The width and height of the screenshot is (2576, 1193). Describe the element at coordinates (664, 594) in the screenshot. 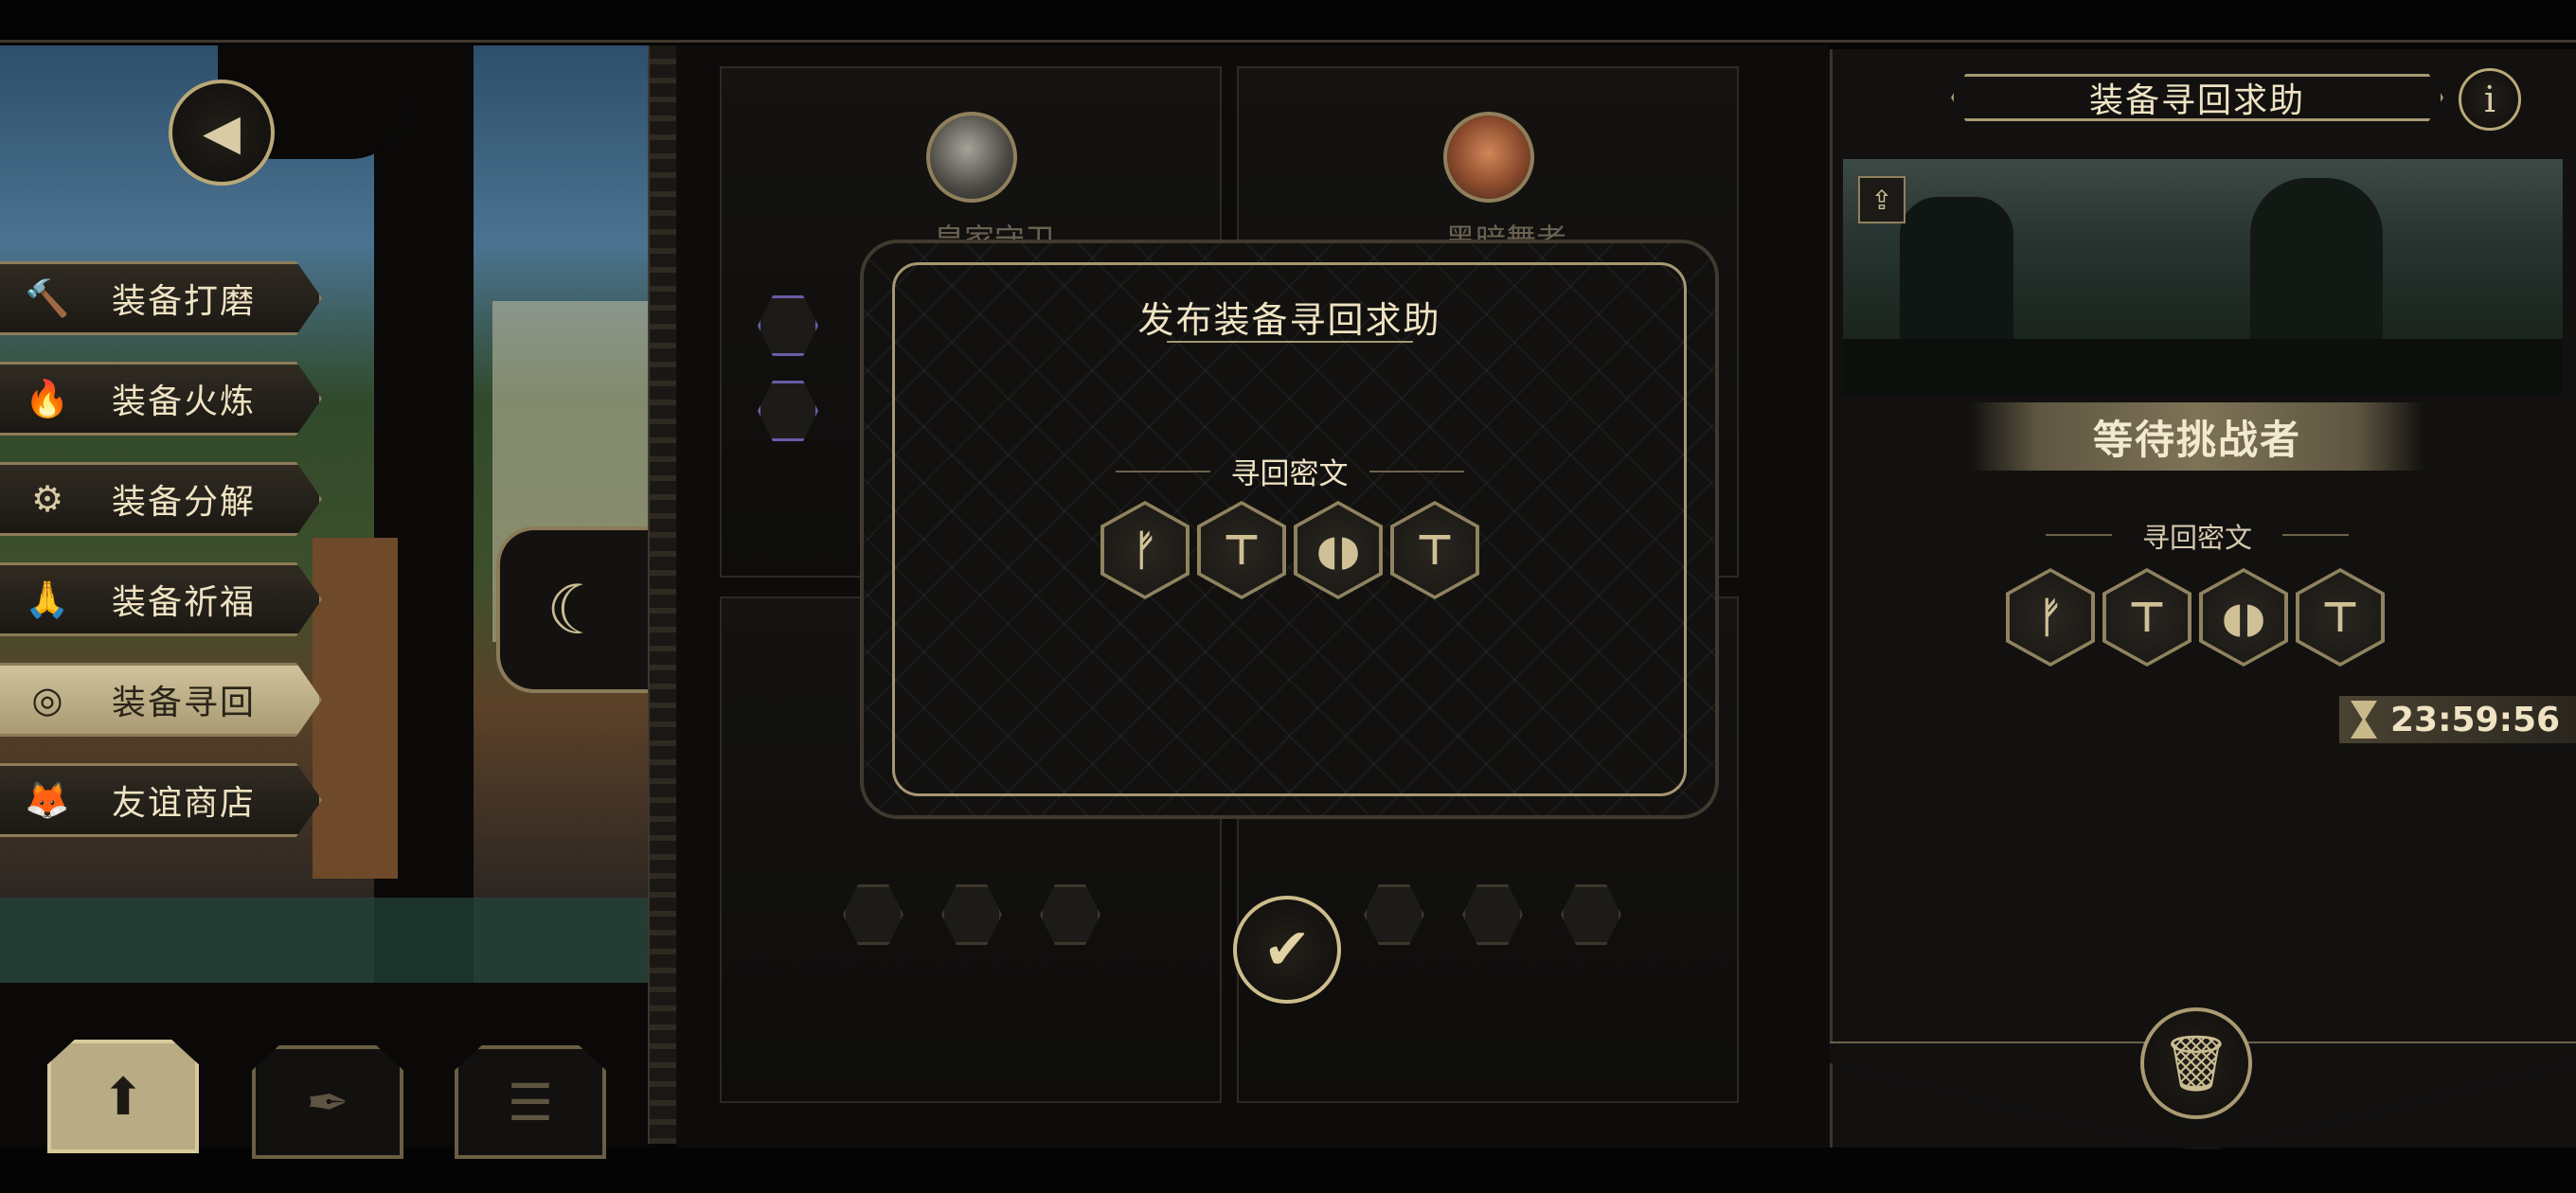

I see `ornate-divider` at that location.